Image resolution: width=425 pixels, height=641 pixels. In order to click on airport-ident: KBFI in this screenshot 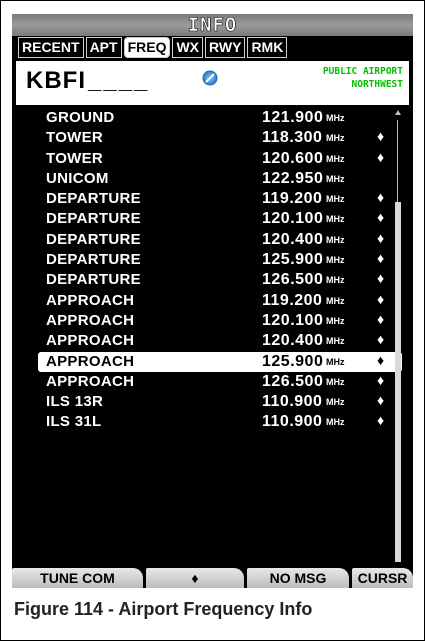, I will do `click(56, 81)`.